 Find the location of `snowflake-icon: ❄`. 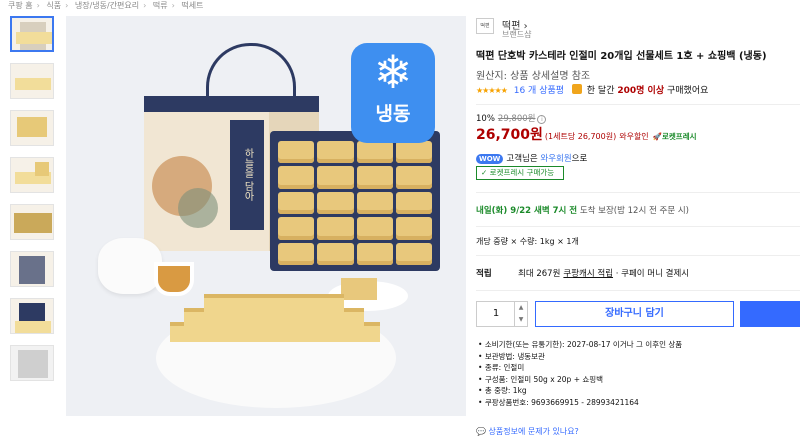

snowflake-icon: ❄ is located at coordinates (393, 72).